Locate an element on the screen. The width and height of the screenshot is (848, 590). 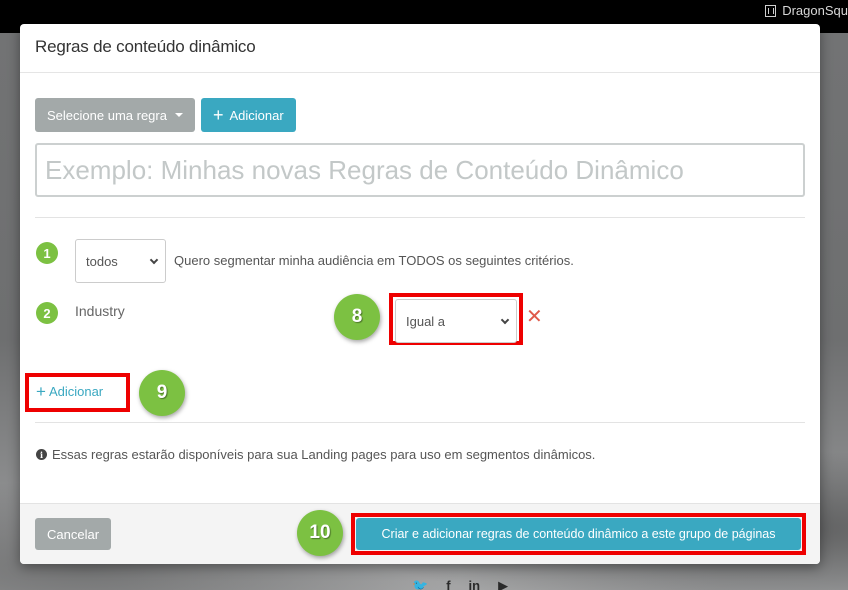
step-1-badge: 1 is located at coordinates (47, 253).